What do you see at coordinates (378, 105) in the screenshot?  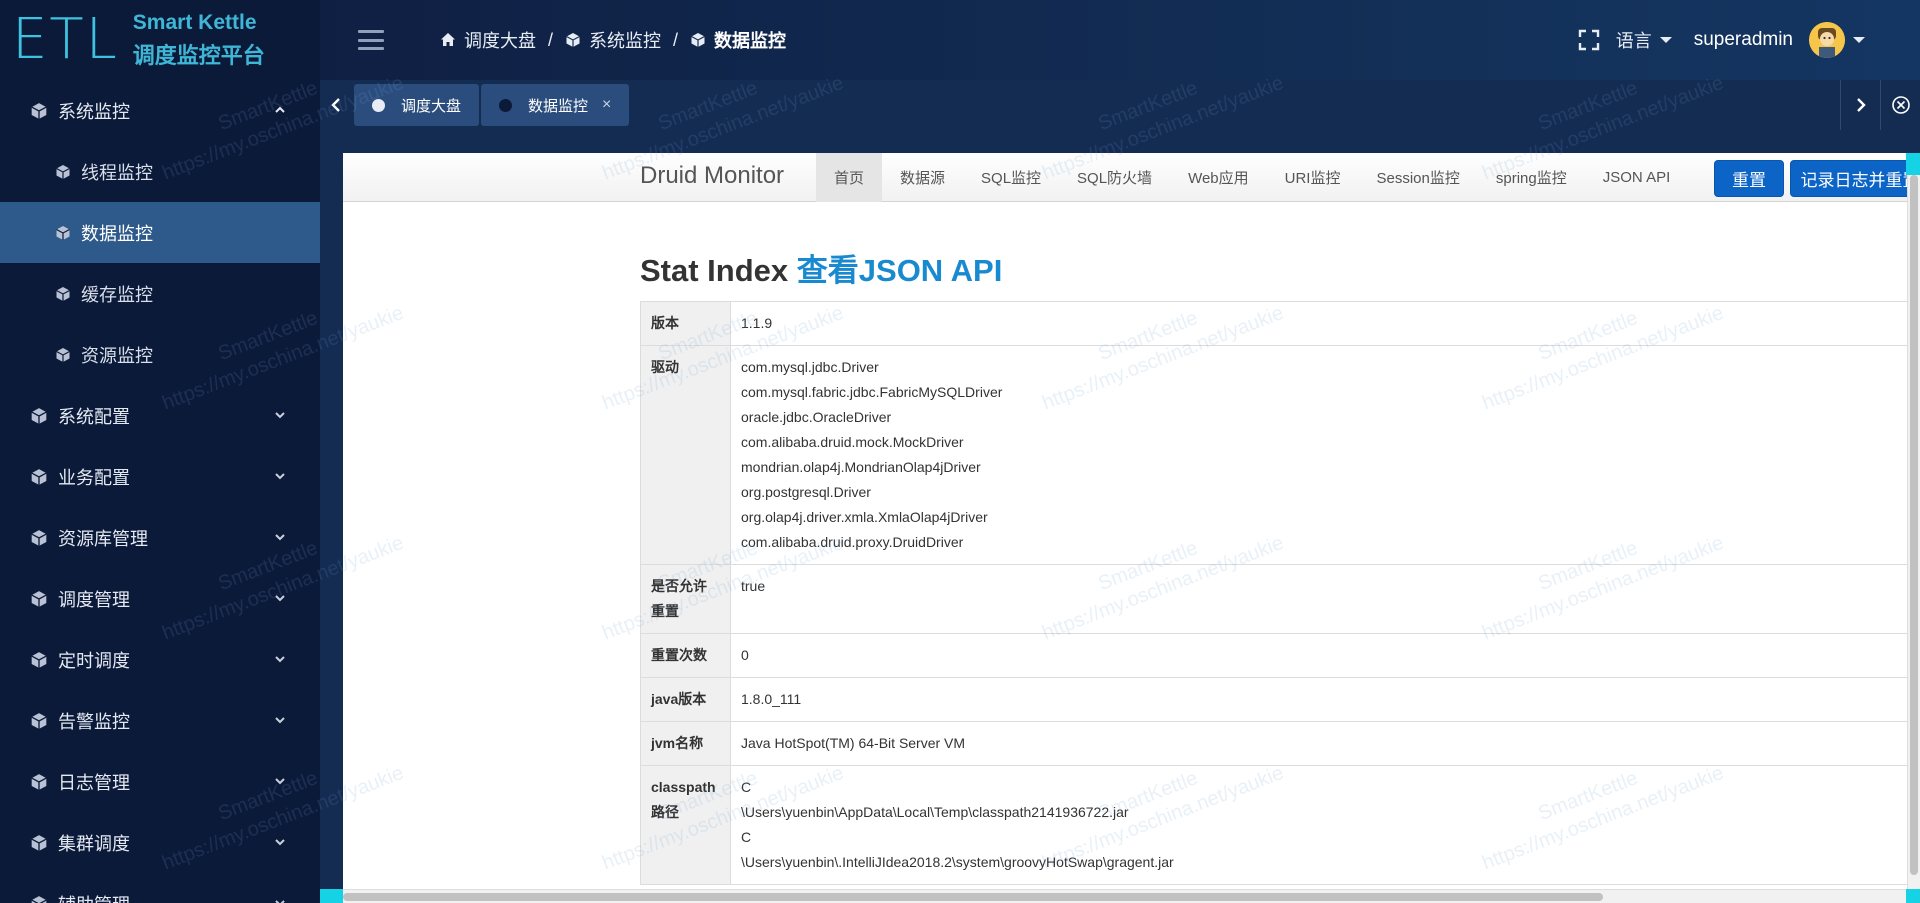 I see `tab-status-dot` at bounding box center [378, 105].